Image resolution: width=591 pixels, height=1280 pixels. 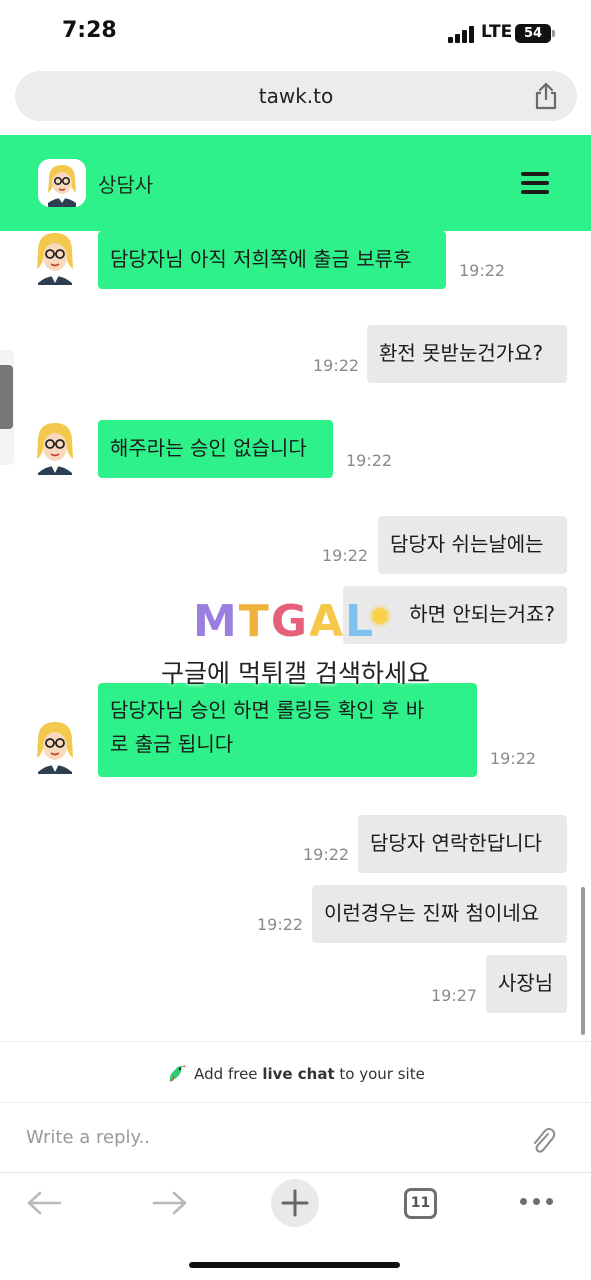 I want to click on more-options-icon, so click(x=537, y=1203).